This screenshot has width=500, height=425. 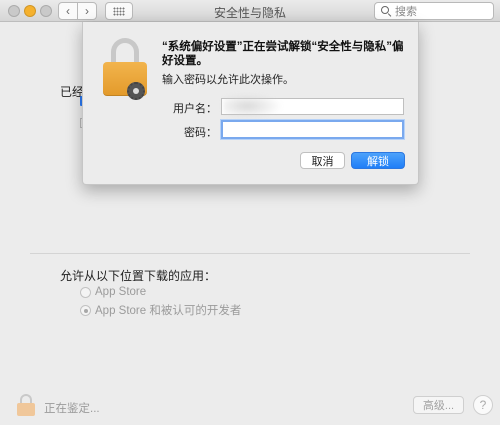 I want to click on unlock-button: 解锁, so click(x=378, y=160).